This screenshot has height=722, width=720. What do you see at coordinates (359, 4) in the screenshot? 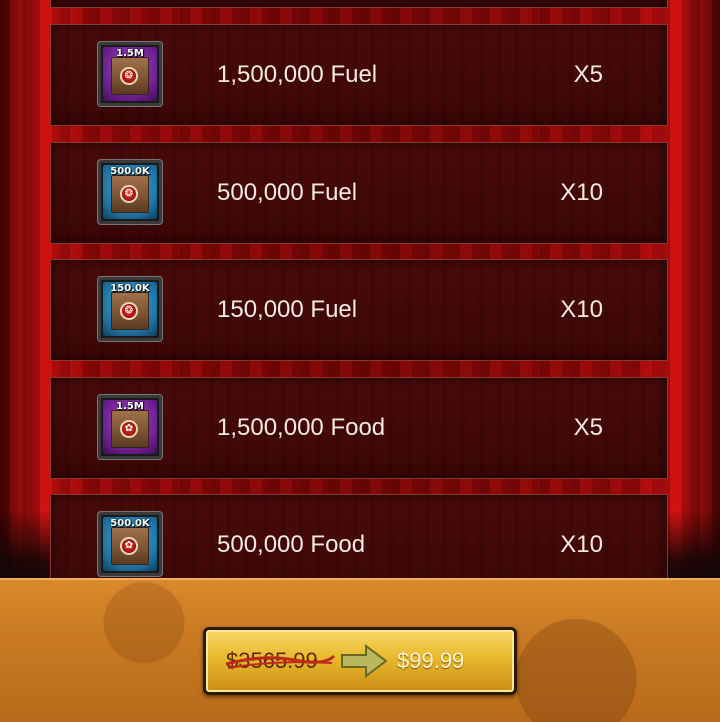
I see `partial-row-top` at bounding box center [359, 4].